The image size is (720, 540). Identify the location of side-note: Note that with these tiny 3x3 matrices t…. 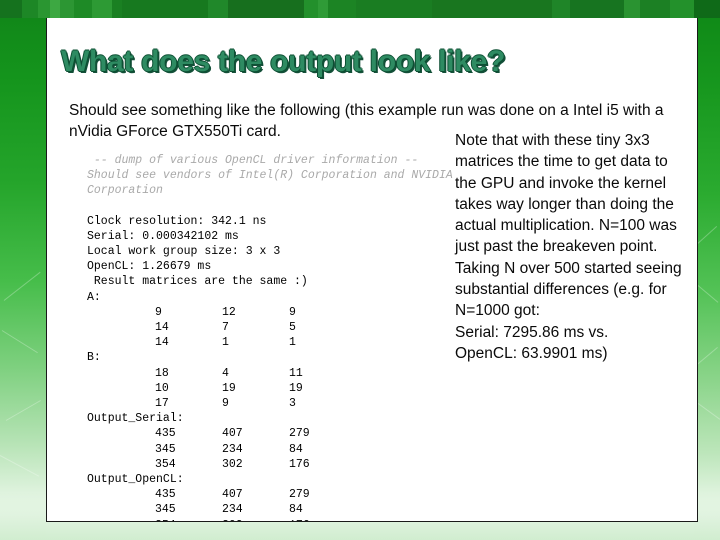
(574, 247).